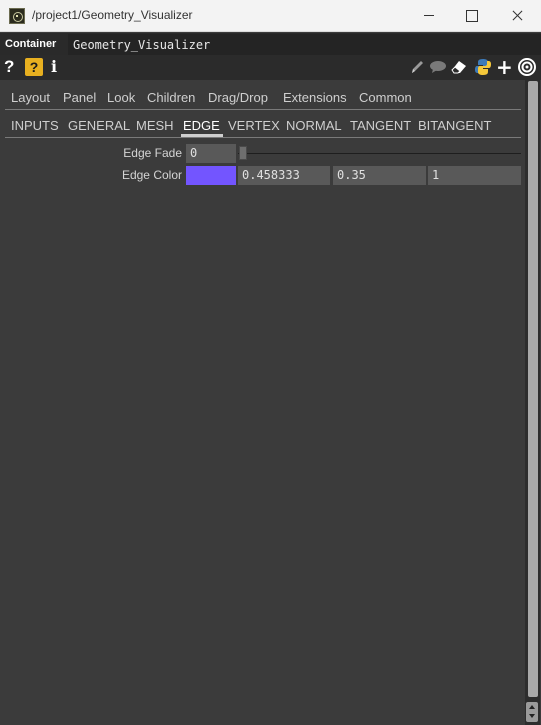 The image size is (541, 725). What do you see at coordinates (11, 67) in the screenshot?
I see `help-icon: ?` at bounding box center [11, 67].